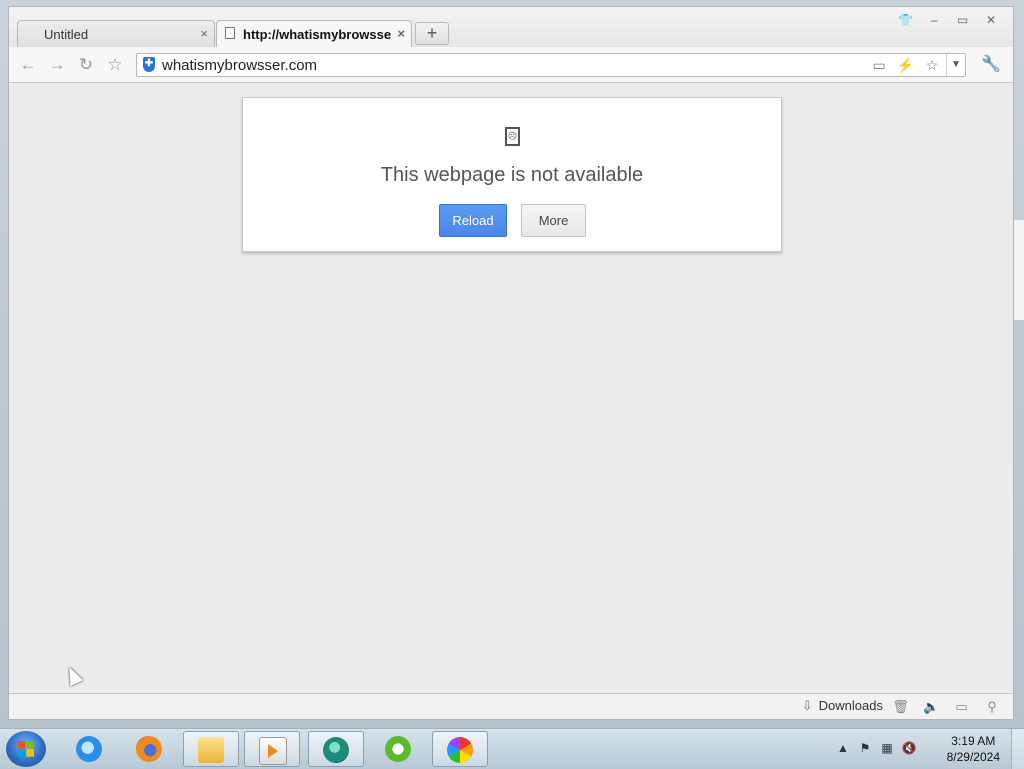 The image size is (1024, 769). What do you see at coordinates (906, 20) in the screenshot?
I see `skin-icon: 👕` at bounding box center [906, 20].